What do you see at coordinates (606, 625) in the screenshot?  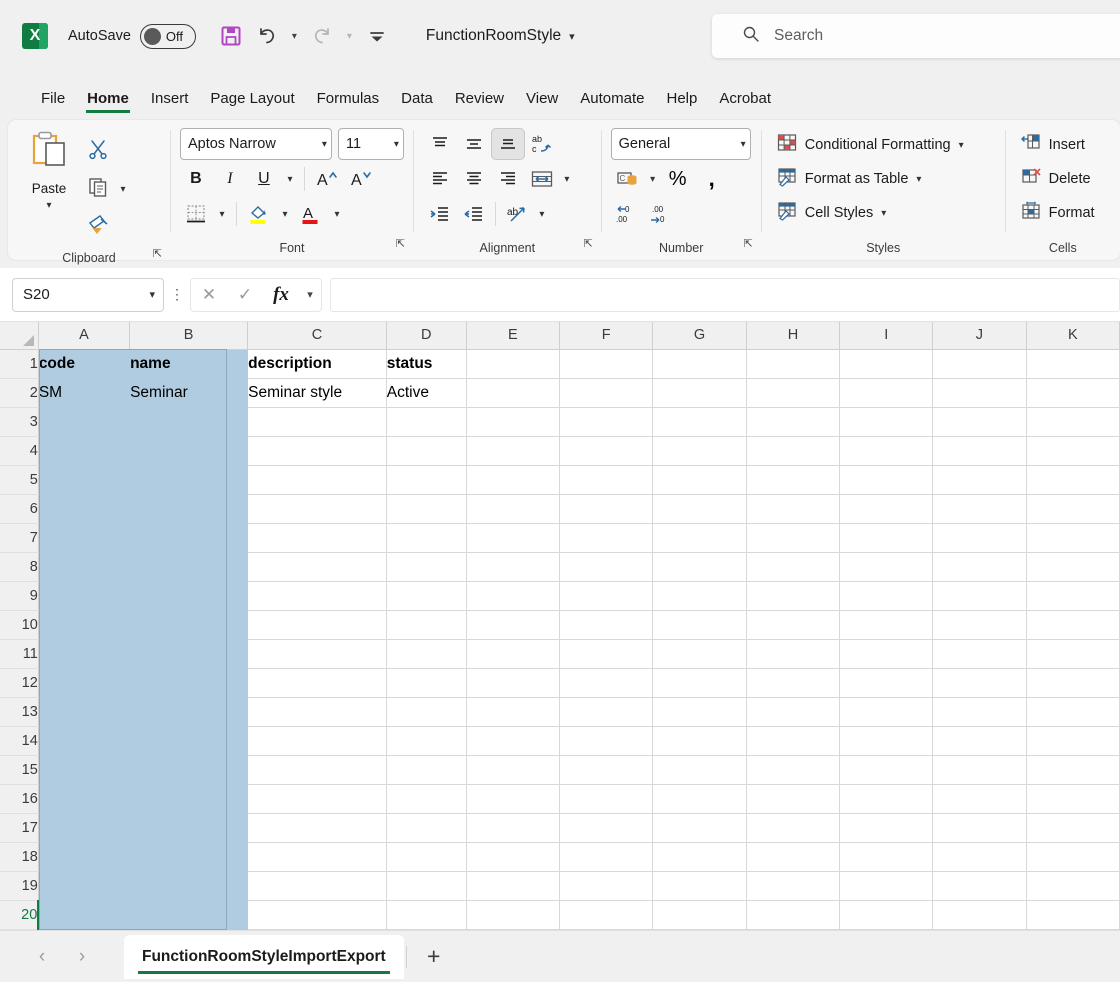 I see `cell-F10` at bounding box center [606, 625].